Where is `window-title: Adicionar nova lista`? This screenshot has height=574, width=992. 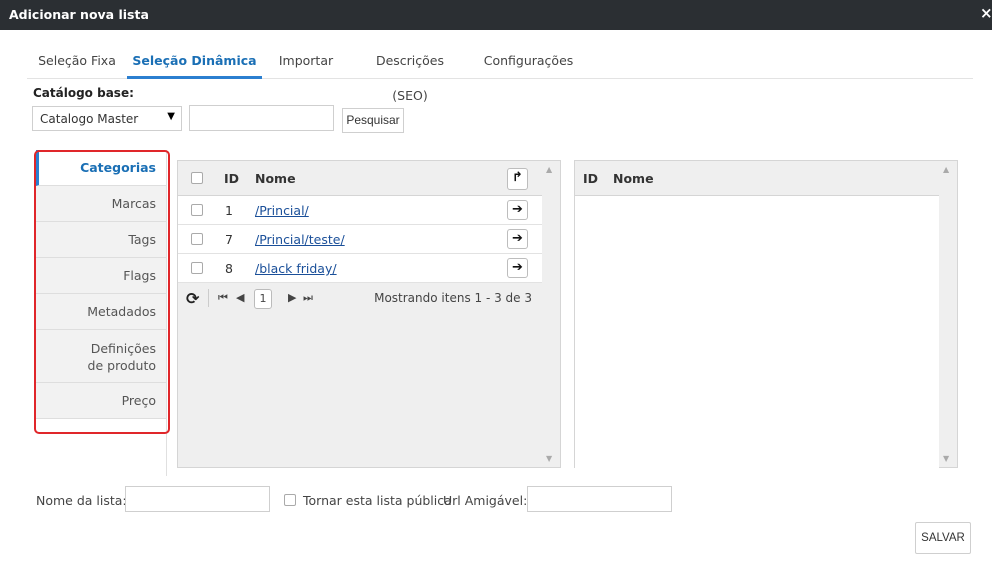 window-title: Adicionar nova lista is located at coordinates (79, 14).